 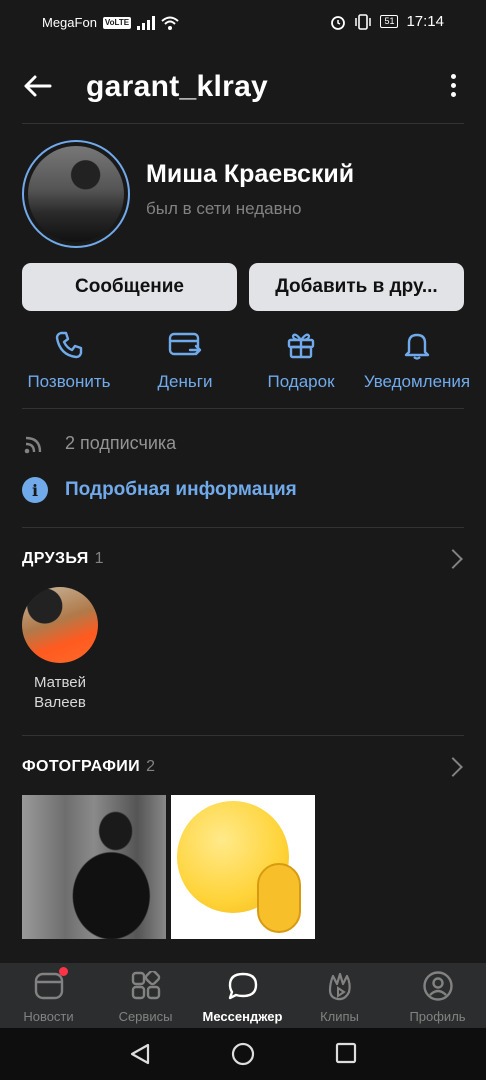 I want to click on carrier-name: MegaFon, so click(x=69, y=22).